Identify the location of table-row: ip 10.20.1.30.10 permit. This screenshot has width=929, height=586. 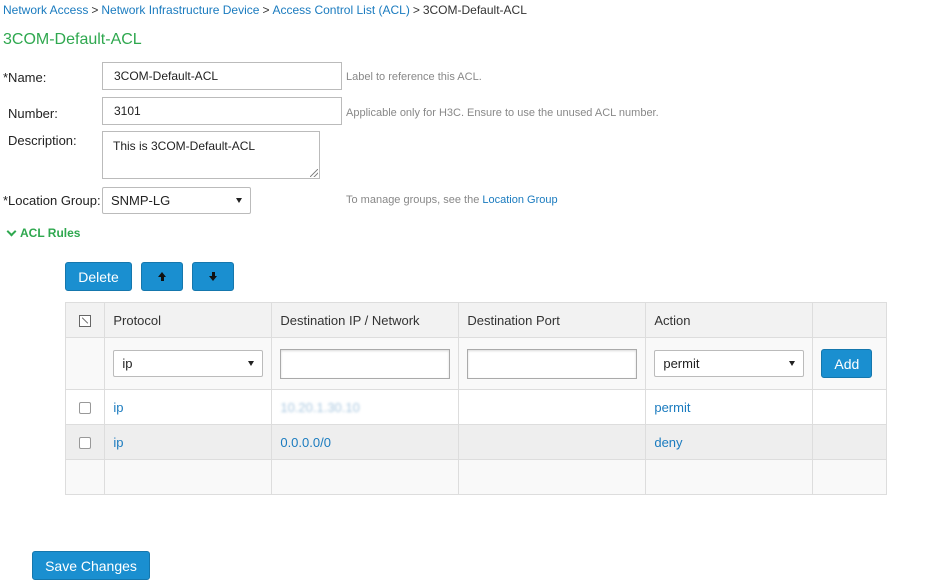
(475, 407).